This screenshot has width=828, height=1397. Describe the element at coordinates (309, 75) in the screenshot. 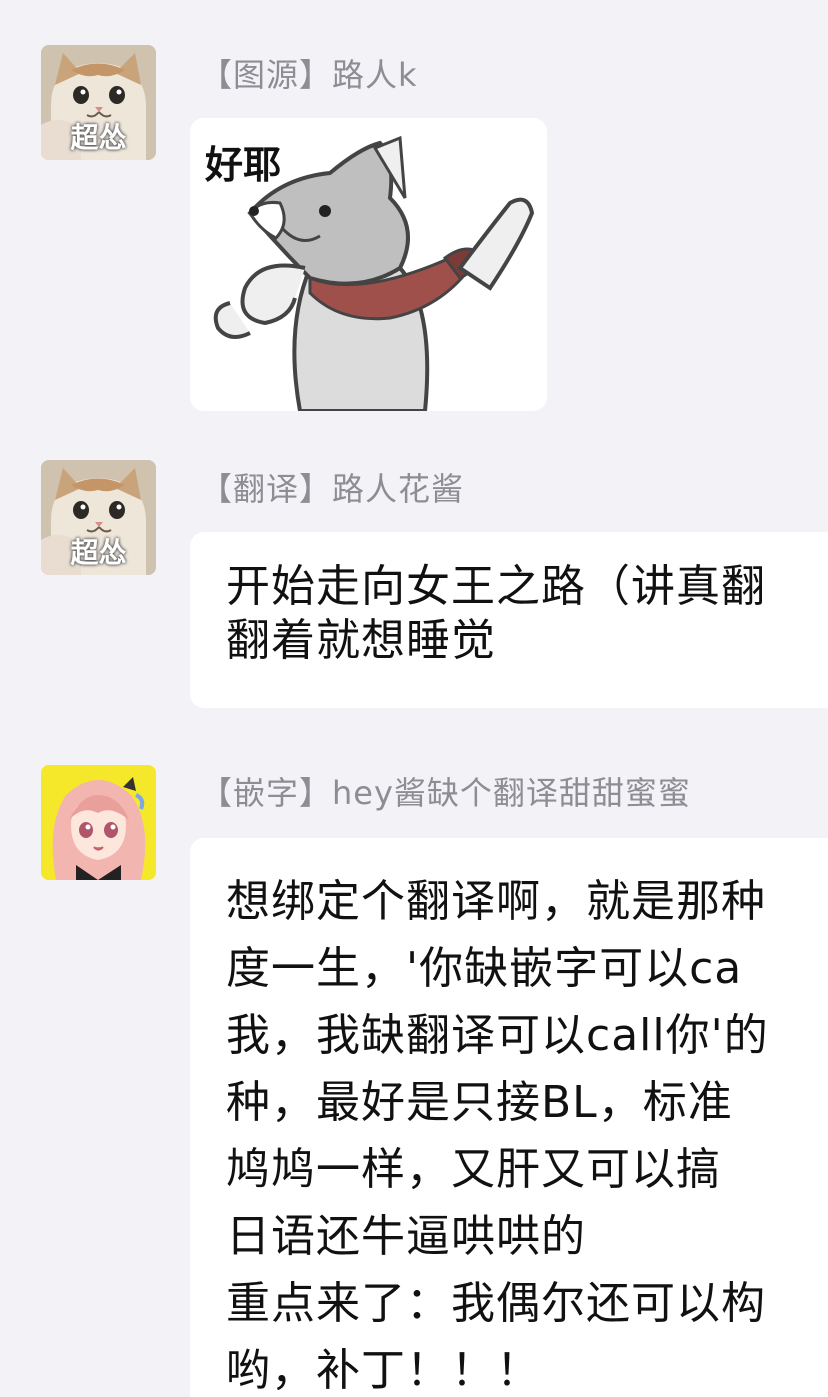

I see `sender-name: 【图源】路人k` at that location.